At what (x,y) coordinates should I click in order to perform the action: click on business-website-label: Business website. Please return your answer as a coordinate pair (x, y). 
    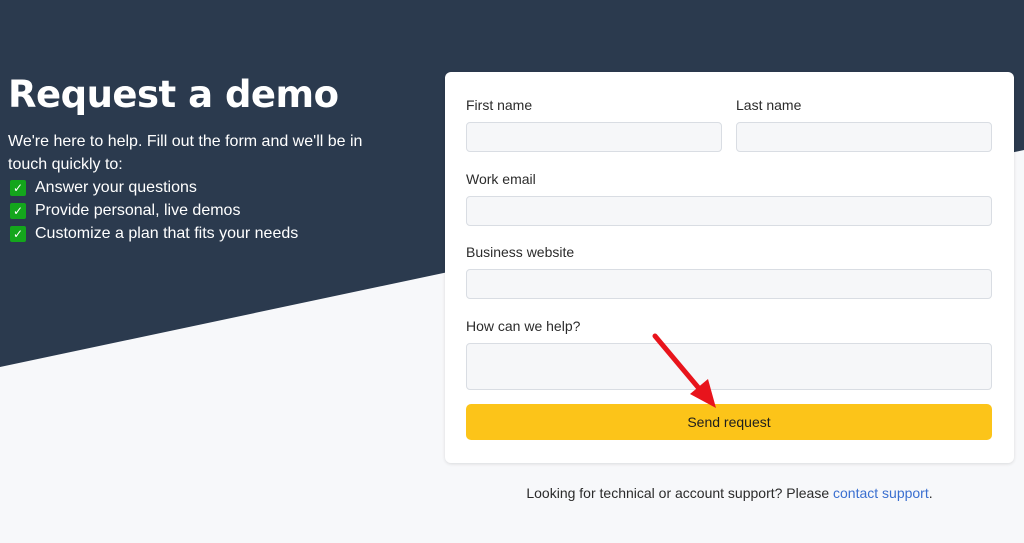
    Looking at the image, I should click on (520, 252).